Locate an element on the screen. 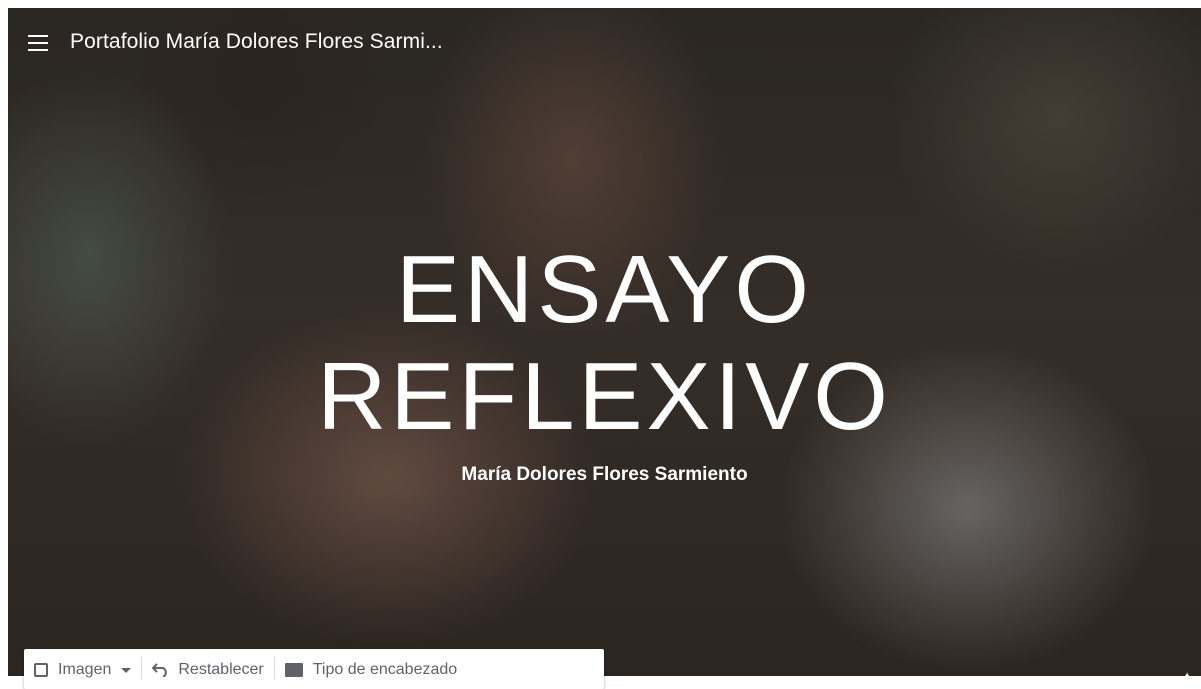 The width and height of the screenshot is (1201, 689). header-type-button: Tipo de encabezado is located at coordinates (371, 670).